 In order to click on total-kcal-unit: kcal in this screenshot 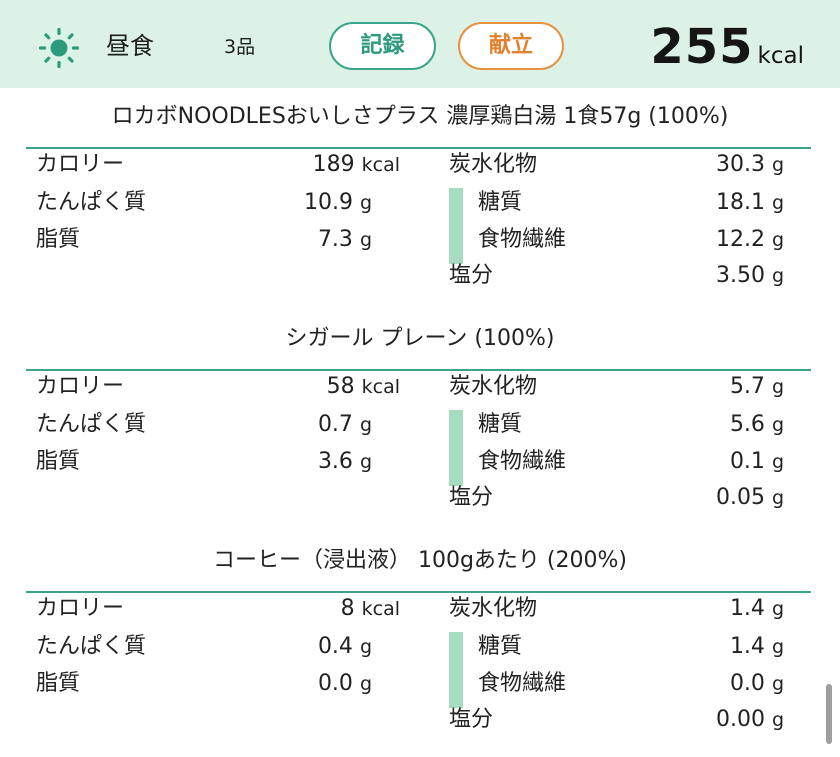, I will do `click(780, 56)`.